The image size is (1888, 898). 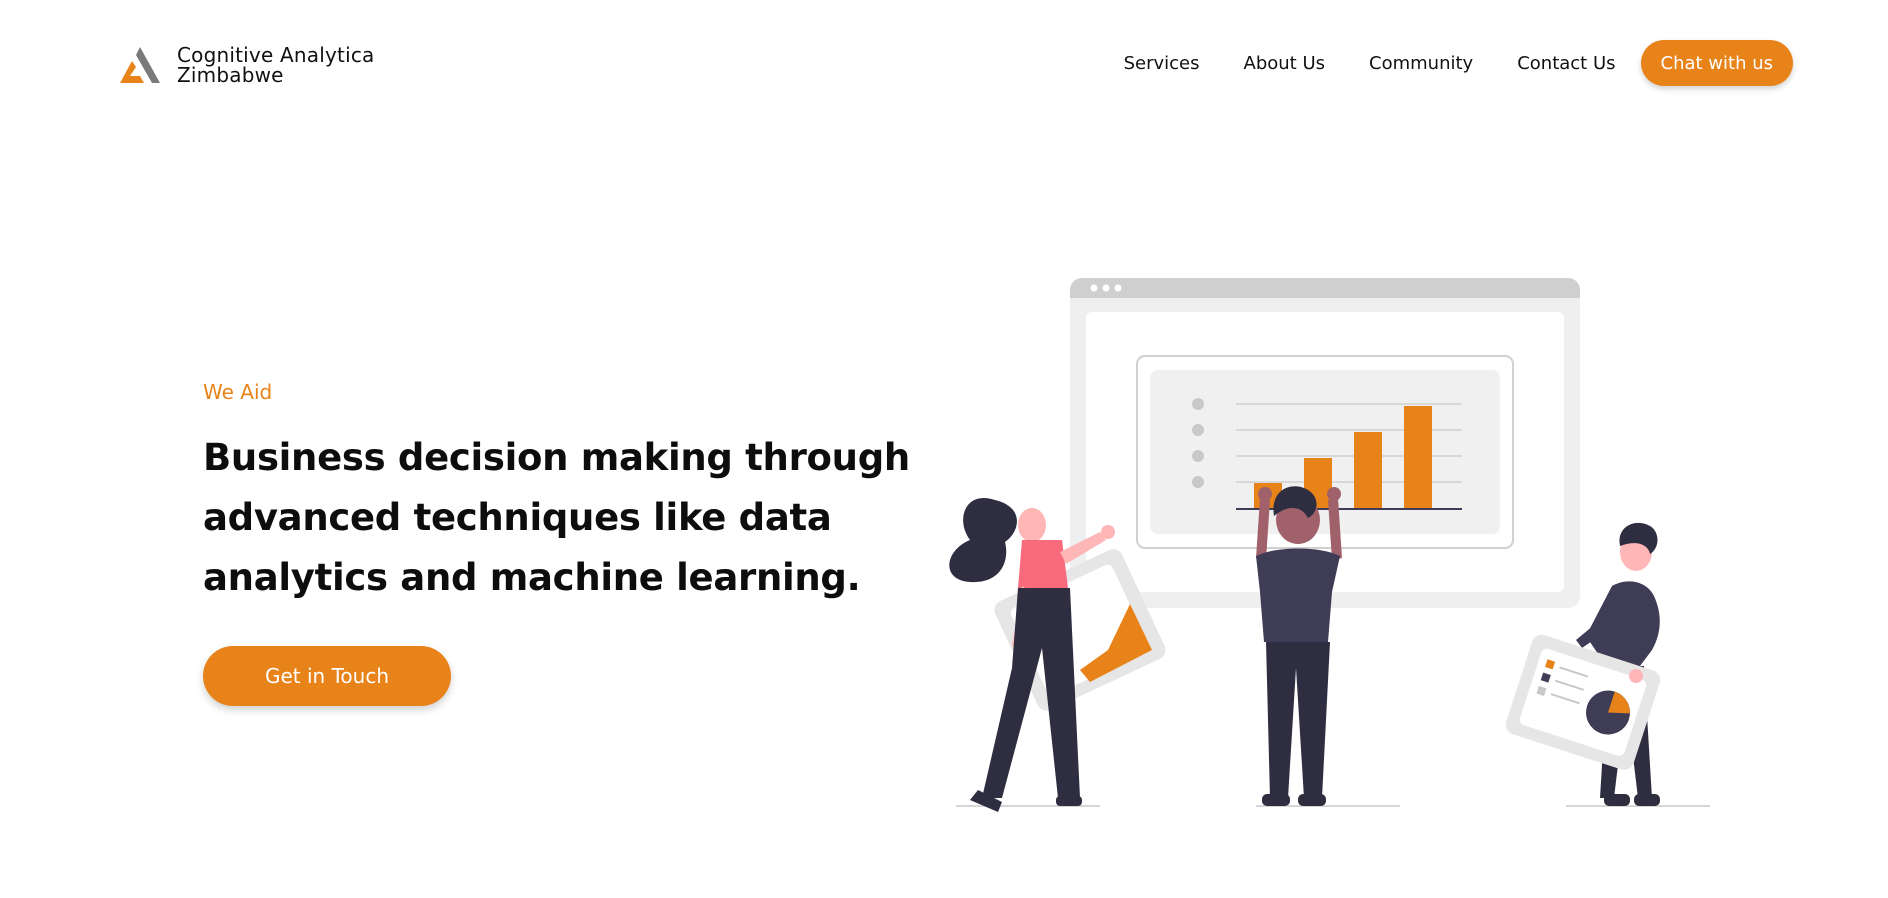 What do you see at coordinates (230, 75) in the screenshot?
I see `brand-name-line2: Zimbabwe` at bounding box center [230, 75].